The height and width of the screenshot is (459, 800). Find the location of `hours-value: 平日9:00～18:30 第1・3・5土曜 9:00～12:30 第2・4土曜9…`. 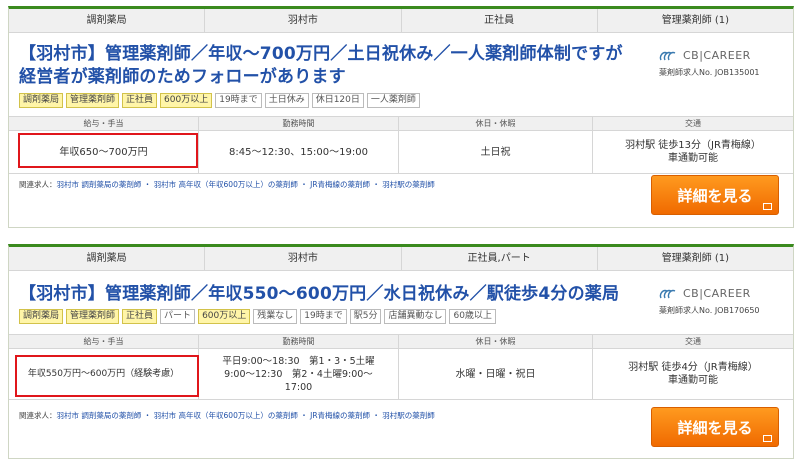

hours-value: 平日9:00～18:30 第1・3・5土曜 9:00～12:30 第2・4土曜9… is located at coordinates (299, 374).